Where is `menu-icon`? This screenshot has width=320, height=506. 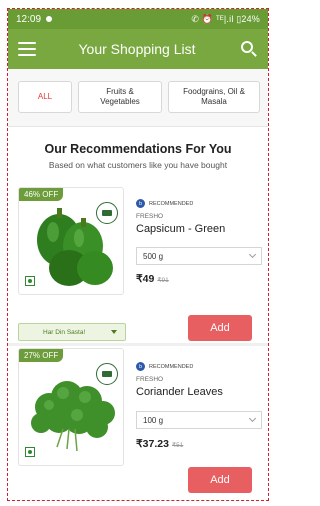 menu-icon is located at coordinates (27, 49).